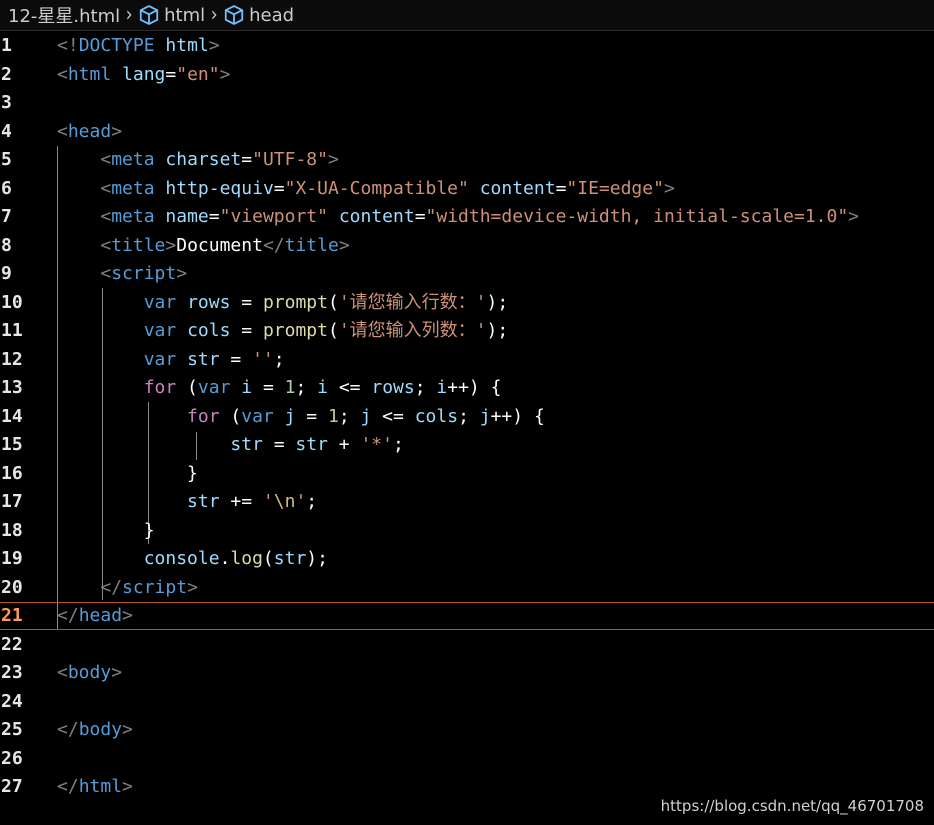  What do you see at coordinates (467, 46) in the screenshot?
I see `code-line: 1 <!DOCTYPE html>` at bounding box center [467, 46].